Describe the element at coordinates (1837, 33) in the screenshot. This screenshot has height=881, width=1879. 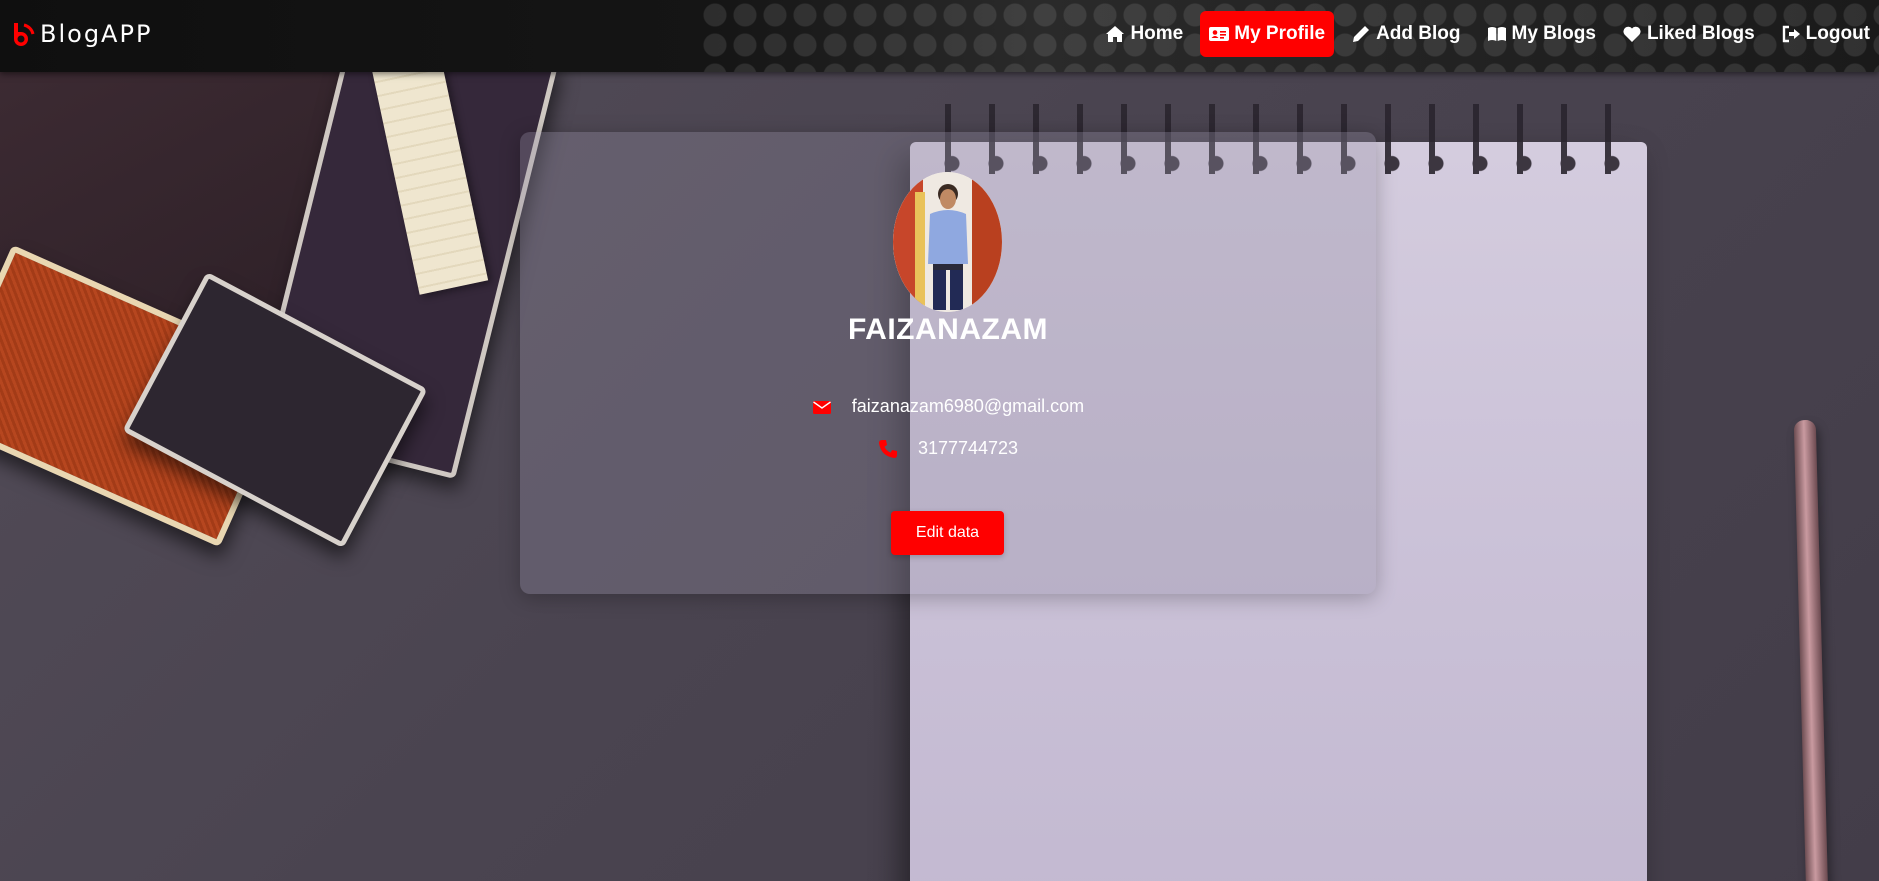
I see `nav-item-label: Logout` at that location.